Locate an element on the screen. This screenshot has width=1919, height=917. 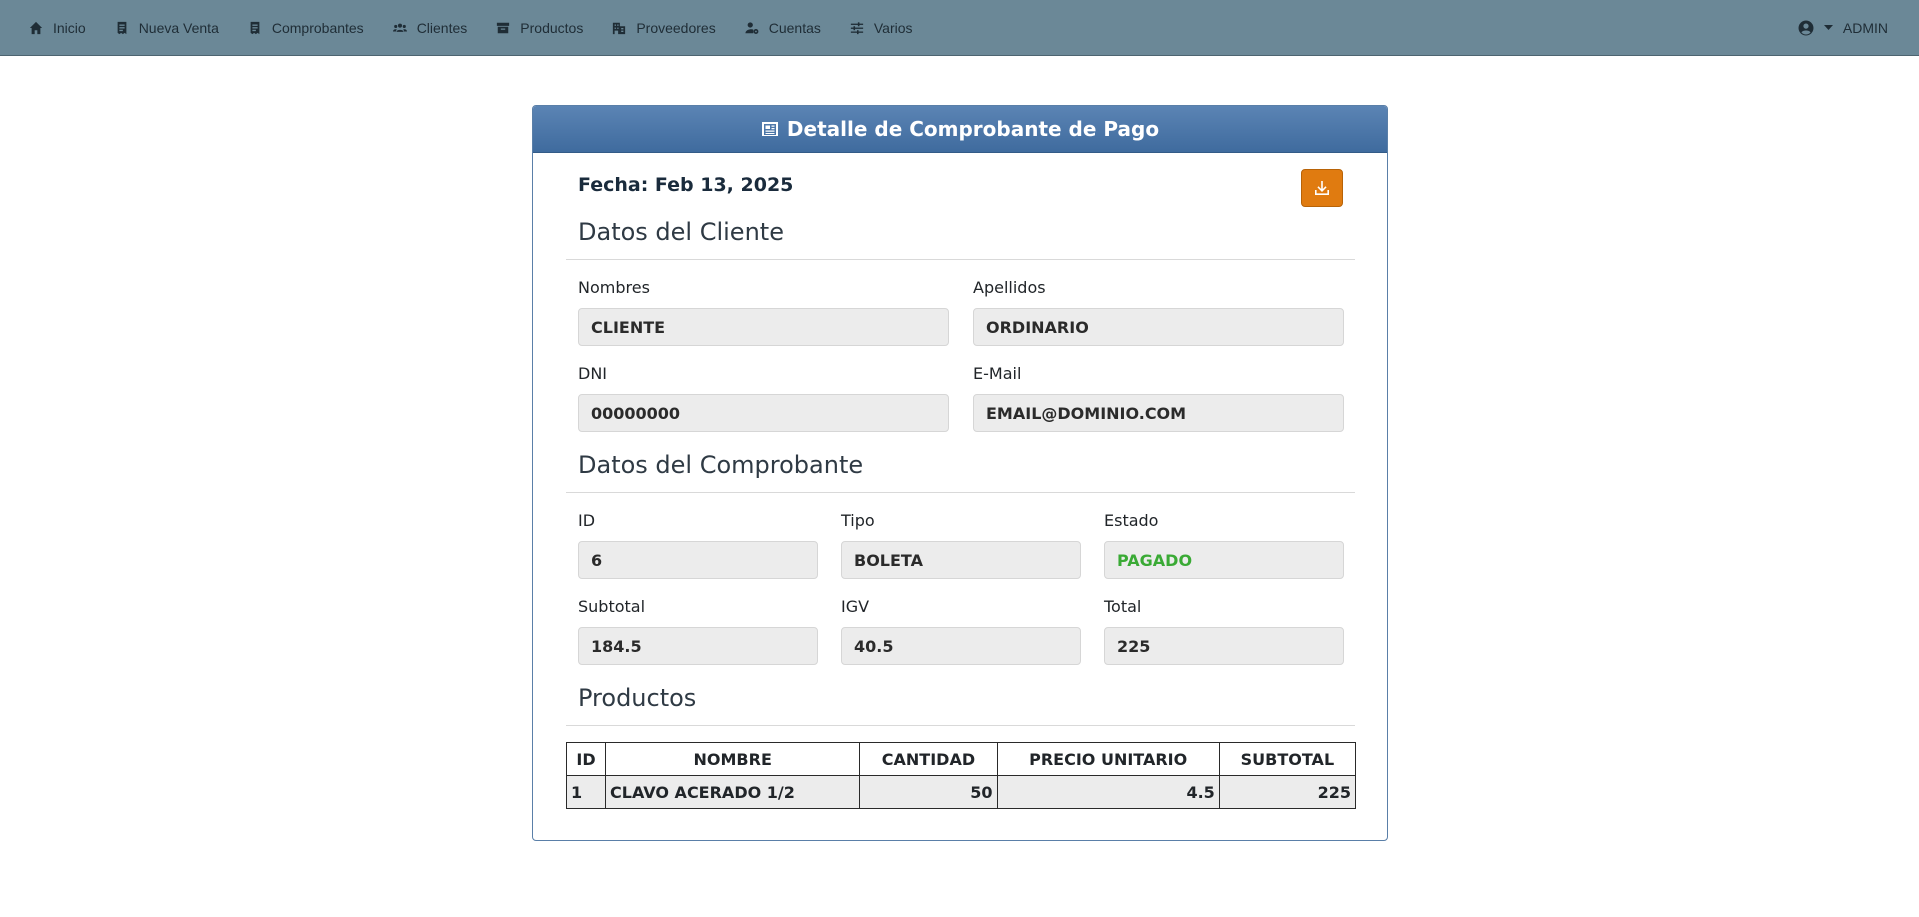
id-field: 6 is located at coordinates (698, 560).